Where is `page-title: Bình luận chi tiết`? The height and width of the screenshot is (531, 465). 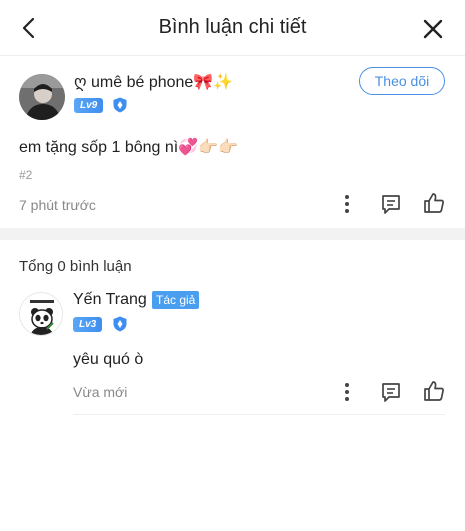 page-title: Bình luận chi tiết is located at coordinates (232, 27).